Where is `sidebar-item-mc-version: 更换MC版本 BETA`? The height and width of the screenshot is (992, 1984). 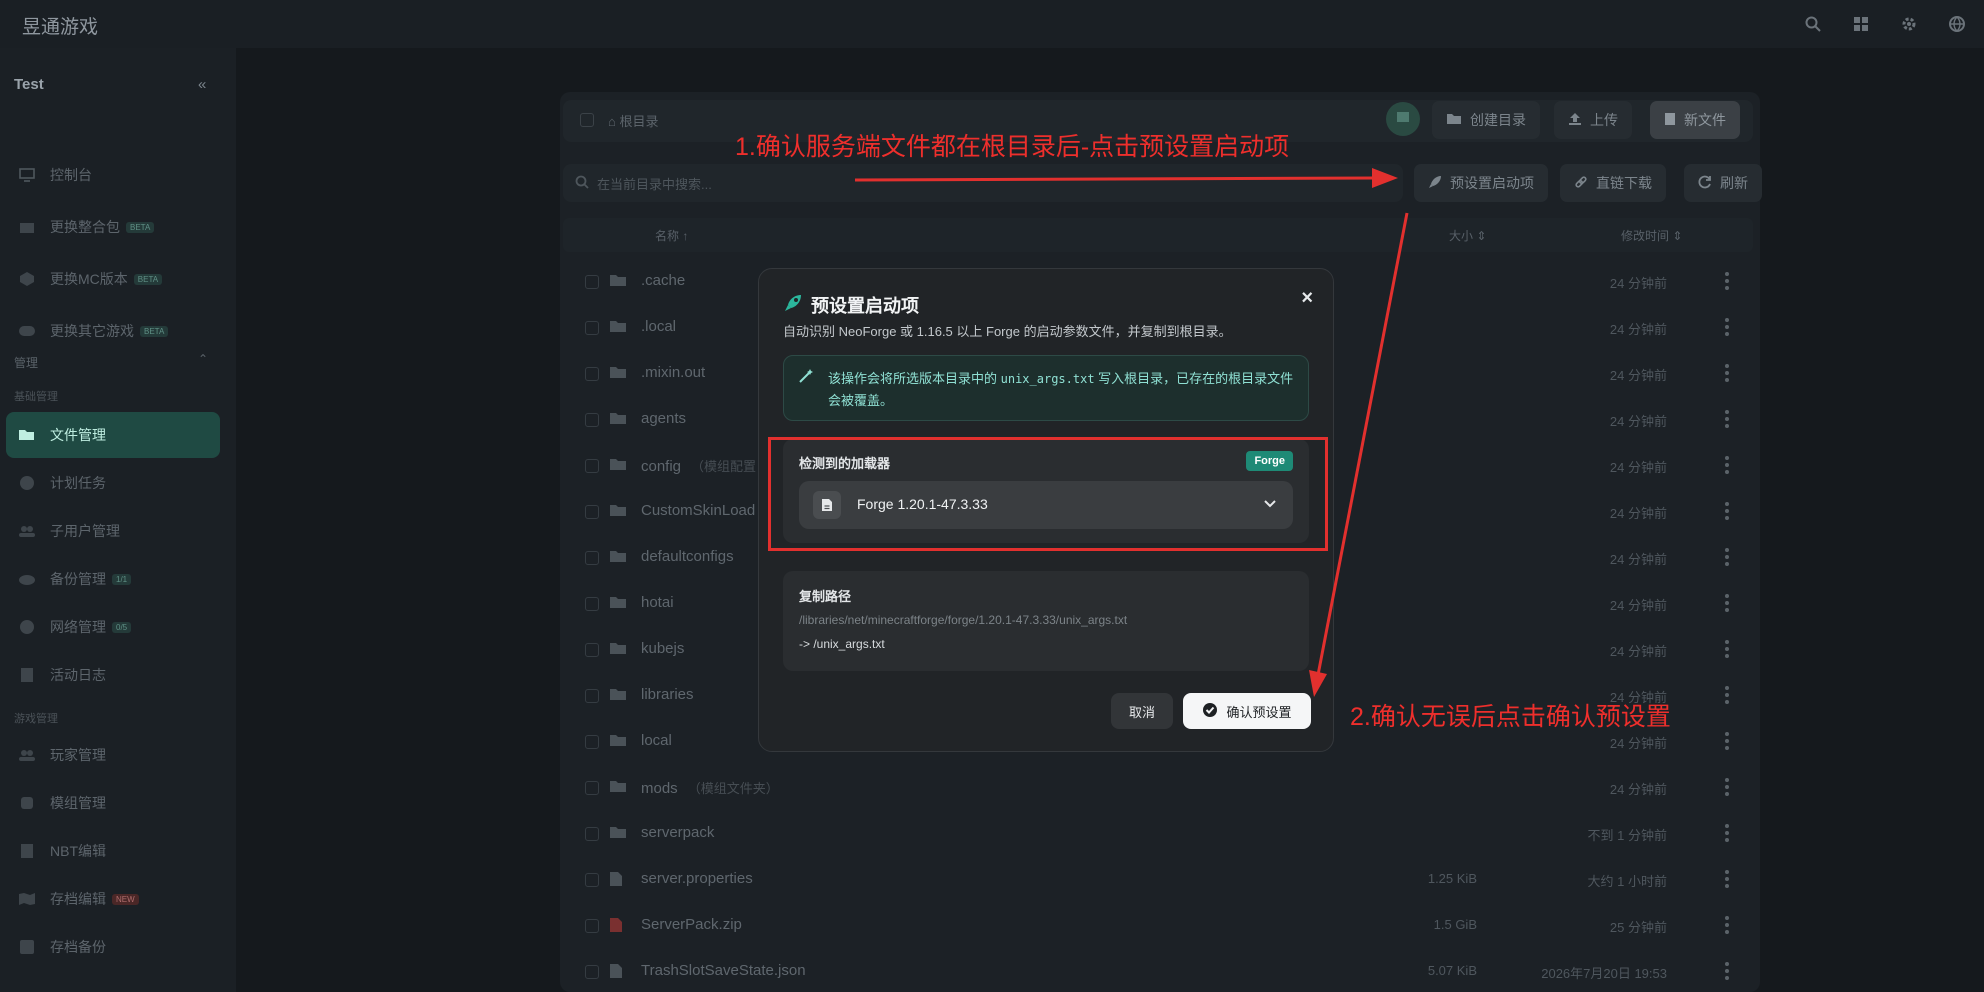 sidebar-item-mc-version: 更换MC版本 BETA is located at coordinates (113, 279).